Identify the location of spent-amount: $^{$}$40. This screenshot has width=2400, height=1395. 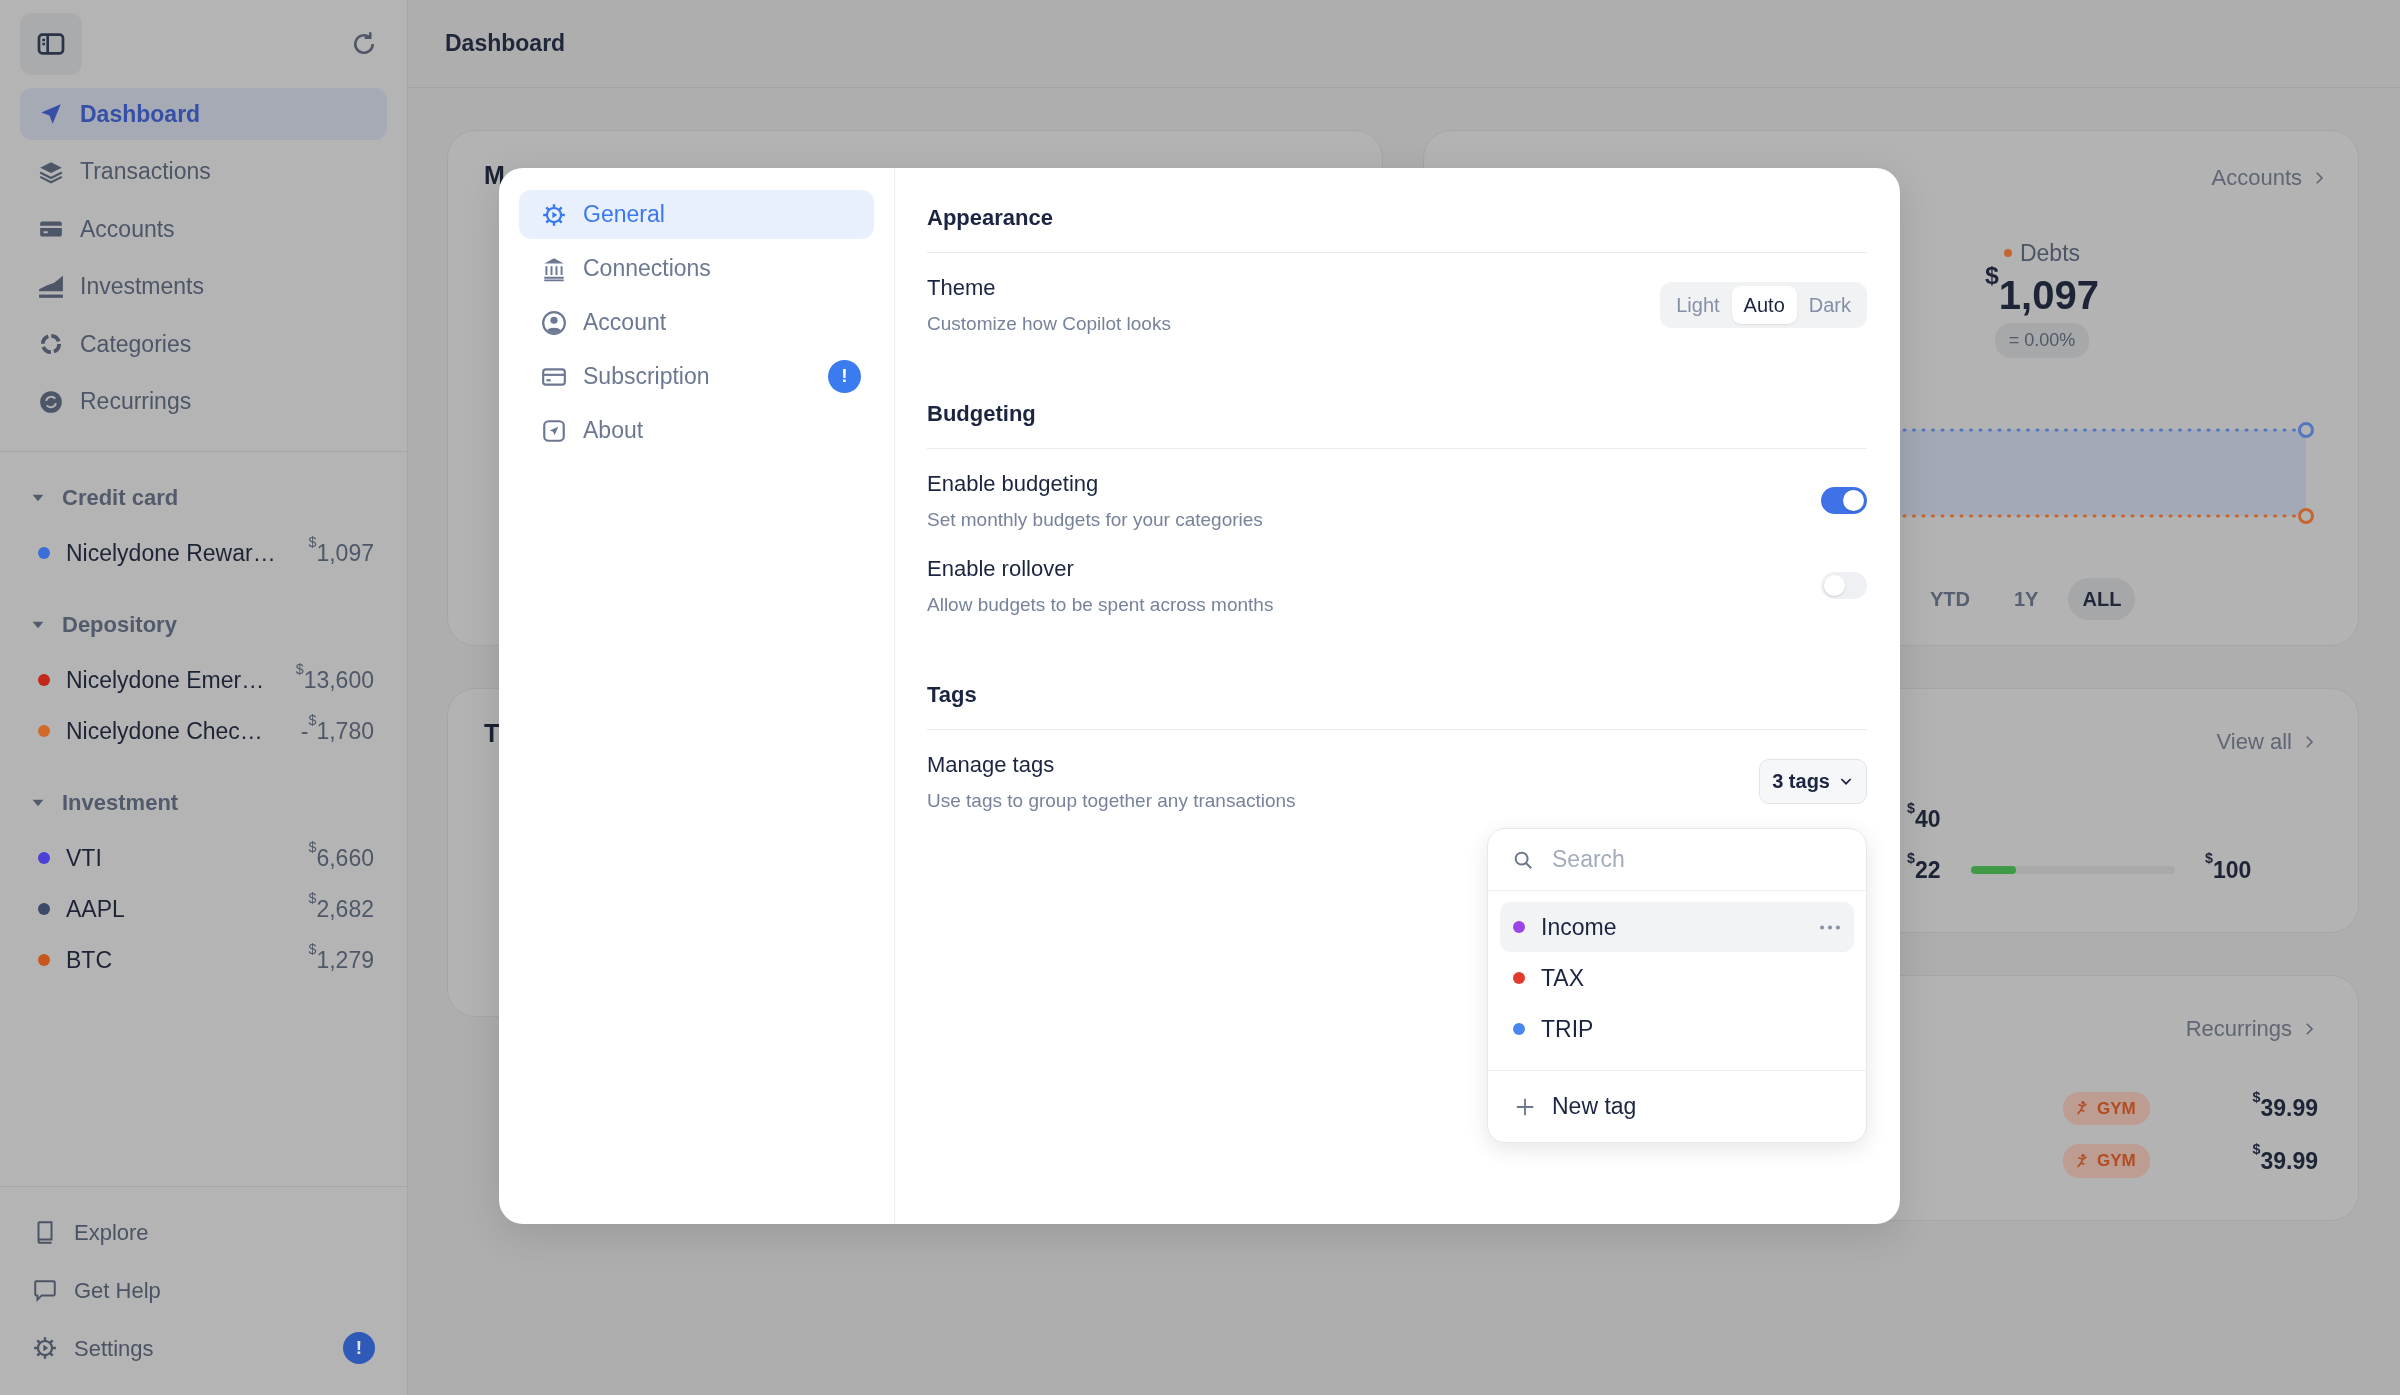
(1924, 818).